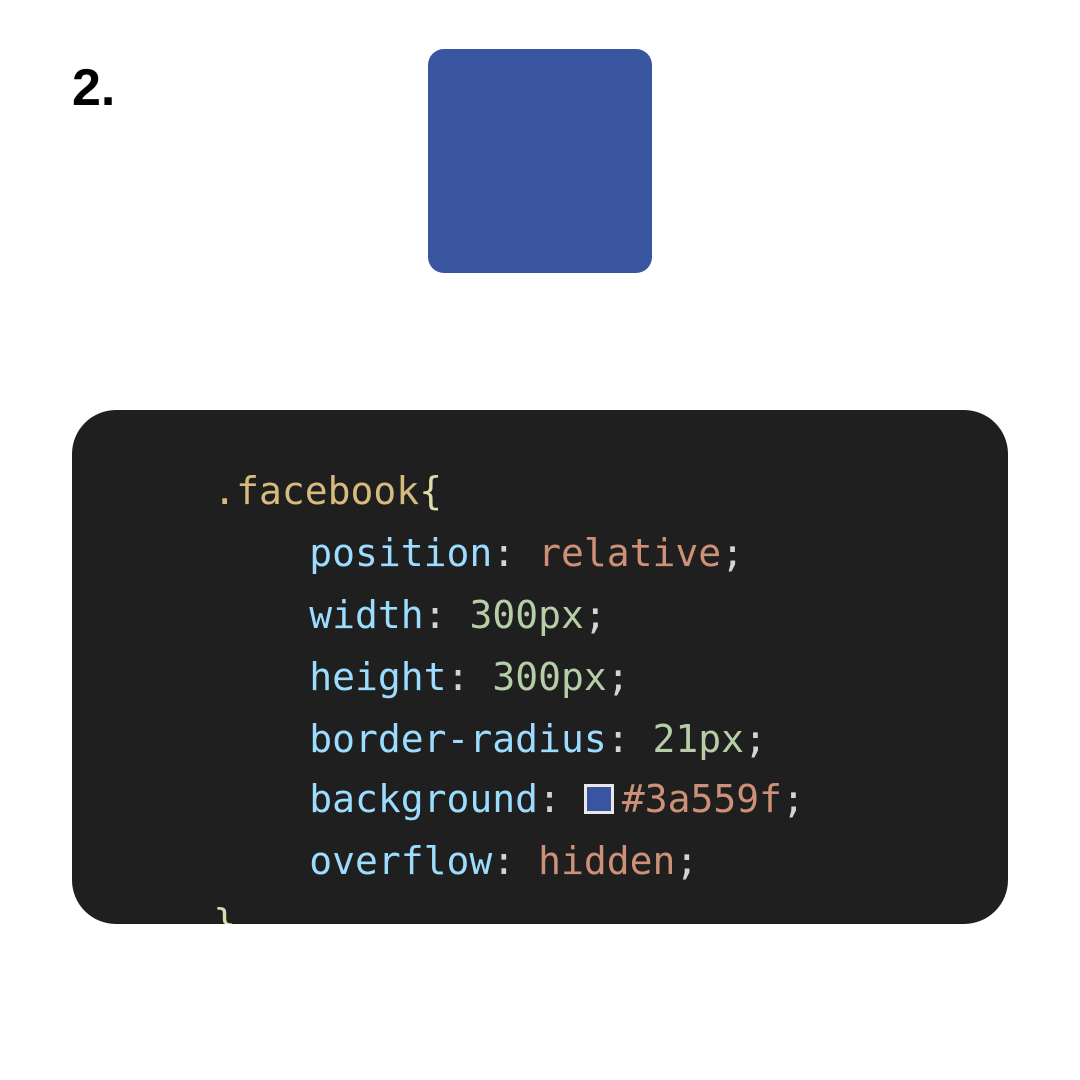 The width and height of the screenshot is (1080, 1080). I want to click on css-value: hidden, so click(607, 861).